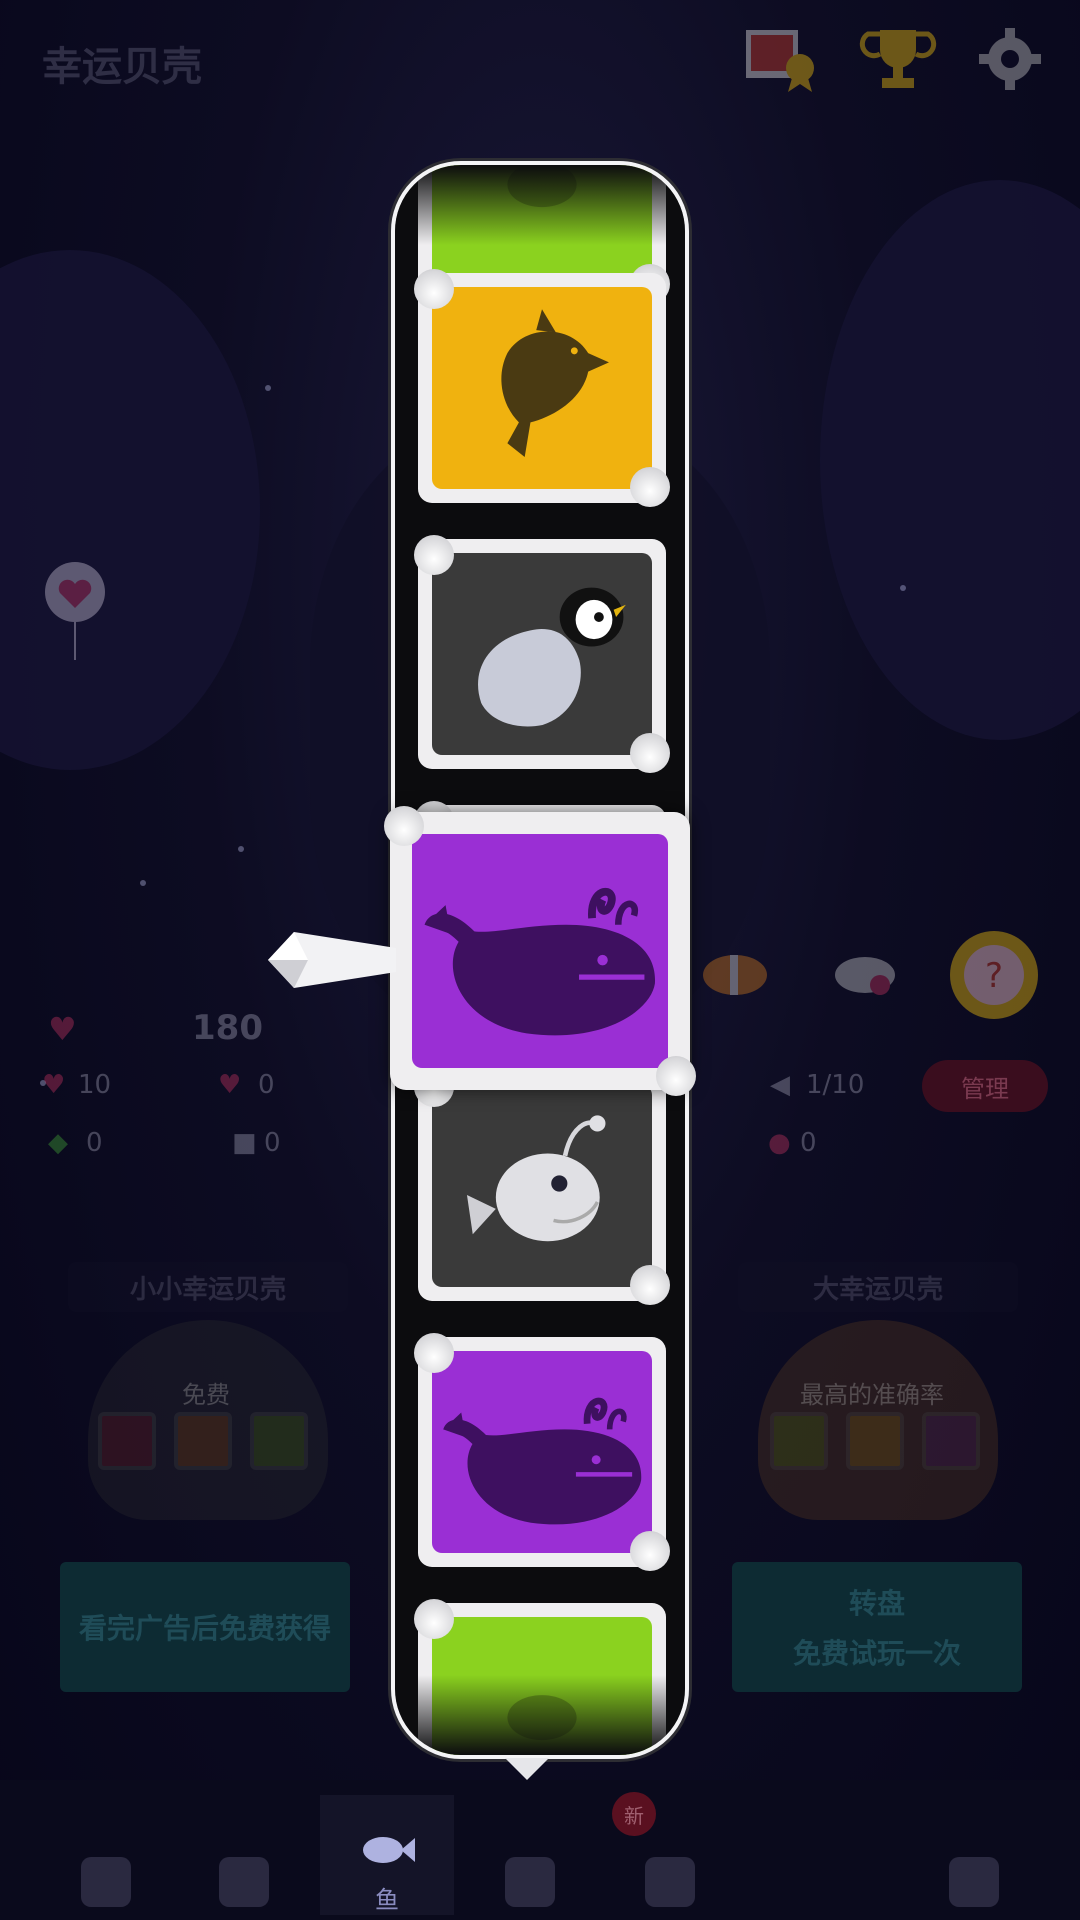 The width and height of the screenshot is (1080, 1920). I want to click on new-badge: 新, so click(634, 1814).